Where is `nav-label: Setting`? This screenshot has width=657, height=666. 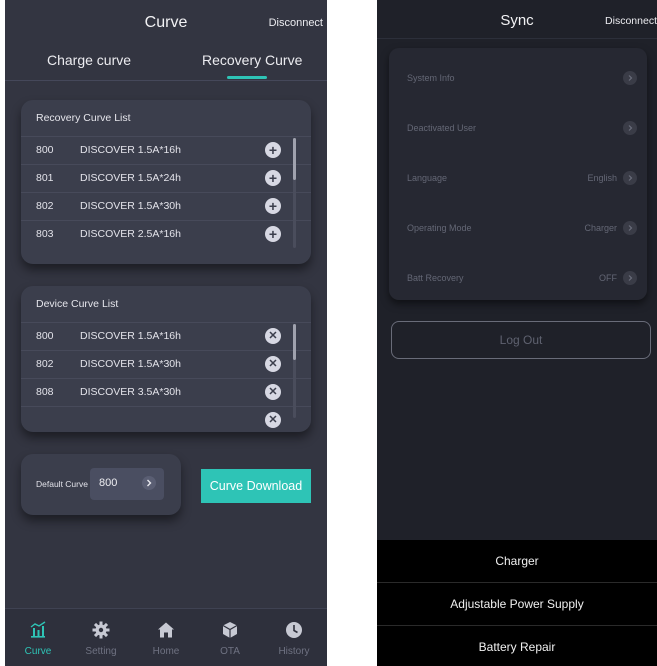 nav-label: Setting is located at coordinates (101, 651).